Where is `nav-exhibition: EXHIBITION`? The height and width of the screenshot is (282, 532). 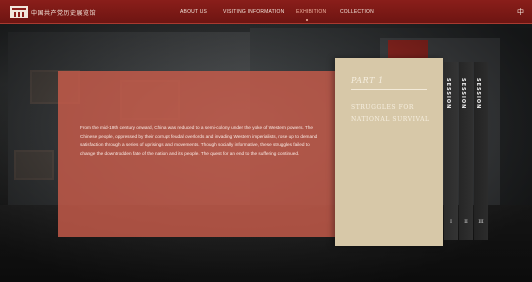 nav-exhibition: EXHIBITION is located at coordinates (311, 12).